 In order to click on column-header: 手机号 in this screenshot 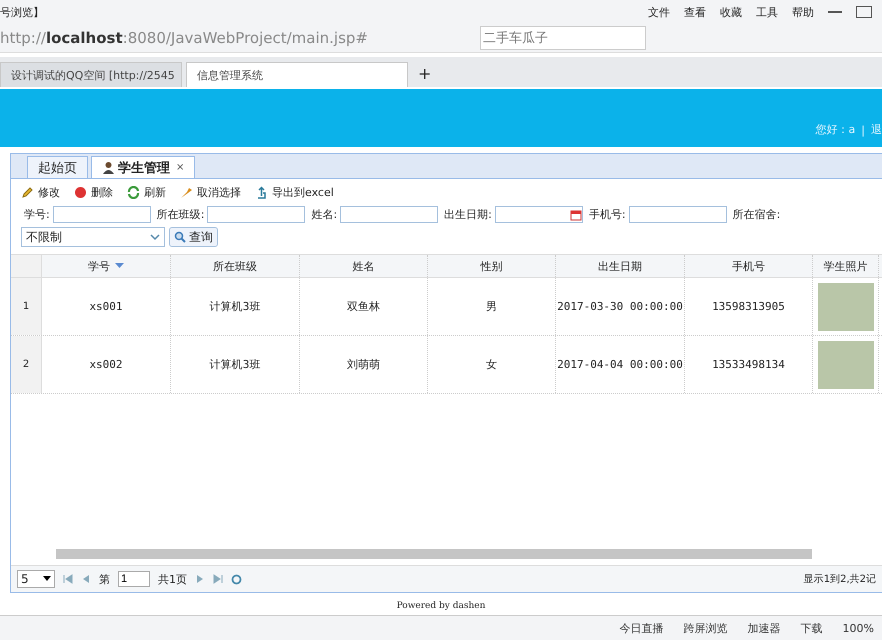, I will do `click(749, 266)`.